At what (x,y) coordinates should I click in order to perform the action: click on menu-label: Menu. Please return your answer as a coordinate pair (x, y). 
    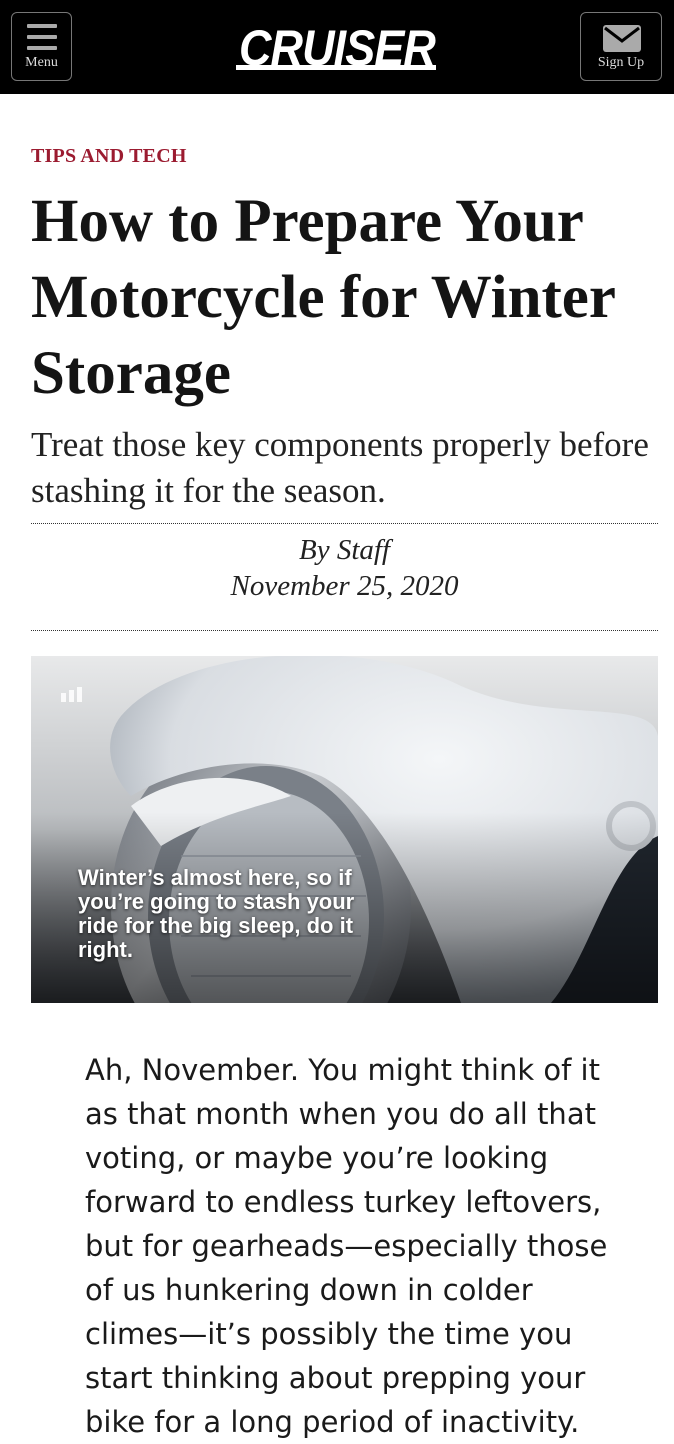
    Looking at the image, I should click on (41, 62).